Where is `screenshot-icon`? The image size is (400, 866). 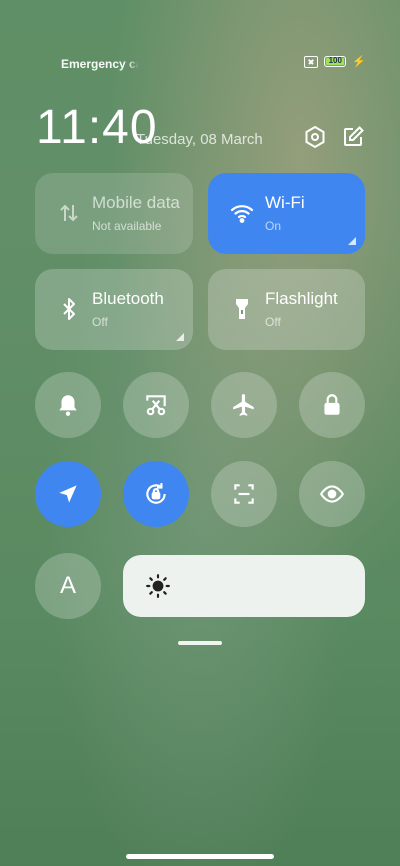
screenshot-icon is located at coordinates (156, 405).